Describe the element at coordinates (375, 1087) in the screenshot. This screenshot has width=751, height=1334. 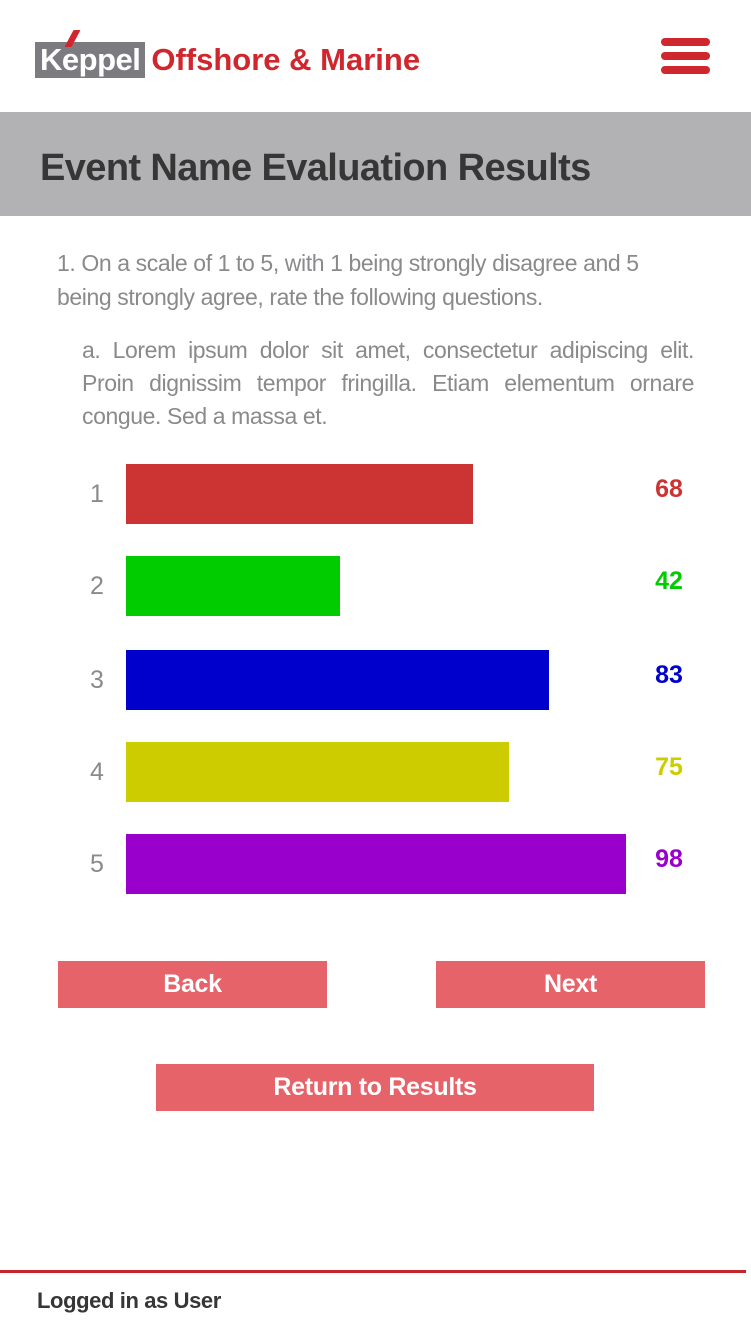
I see `return-to-results-button: Return to Results` at that location.